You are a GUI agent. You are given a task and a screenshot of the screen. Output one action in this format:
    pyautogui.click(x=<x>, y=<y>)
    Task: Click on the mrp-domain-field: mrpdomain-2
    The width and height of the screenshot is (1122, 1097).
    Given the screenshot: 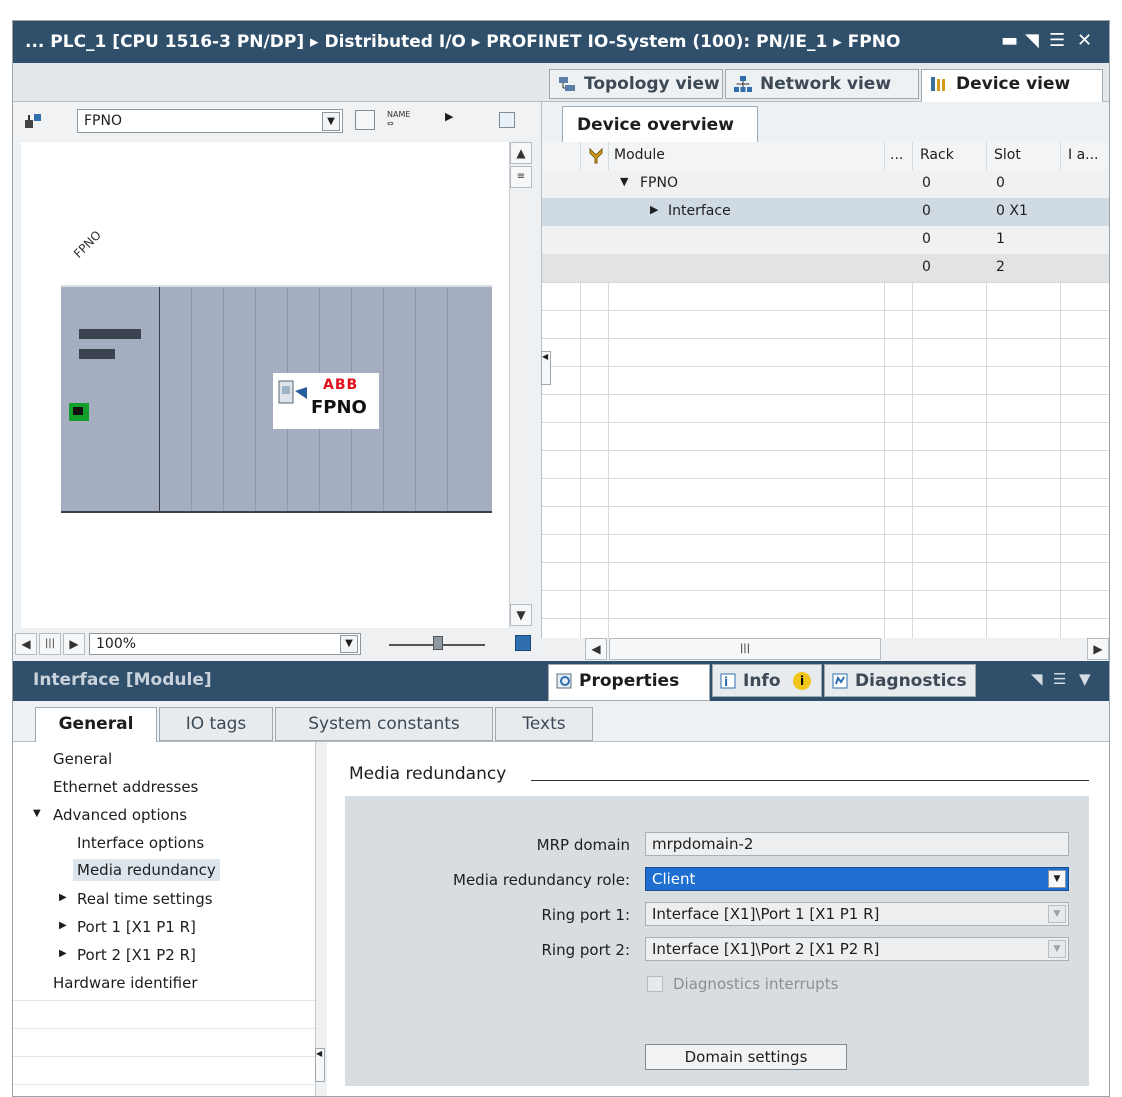 What is the action you would take?
    pyautogui.click(x=857, y=844)
    